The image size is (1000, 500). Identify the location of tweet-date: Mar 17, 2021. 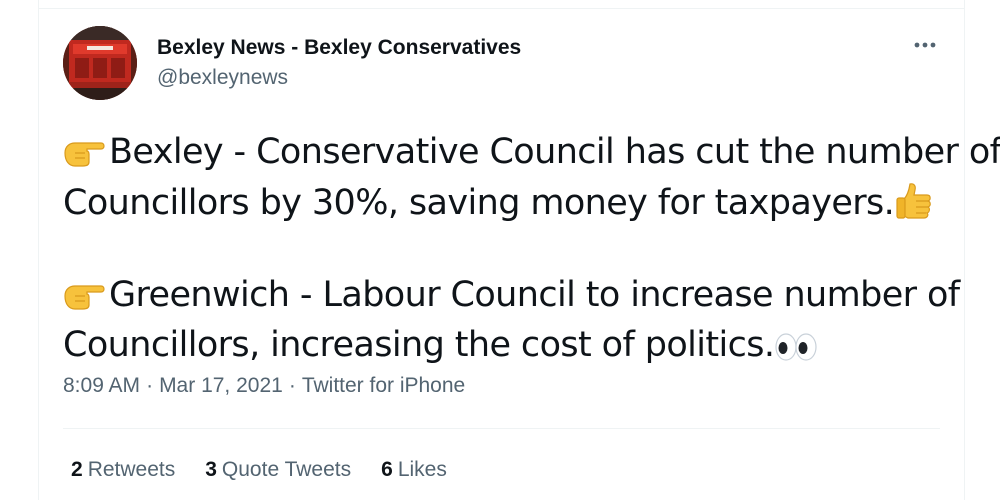
(221, 385).